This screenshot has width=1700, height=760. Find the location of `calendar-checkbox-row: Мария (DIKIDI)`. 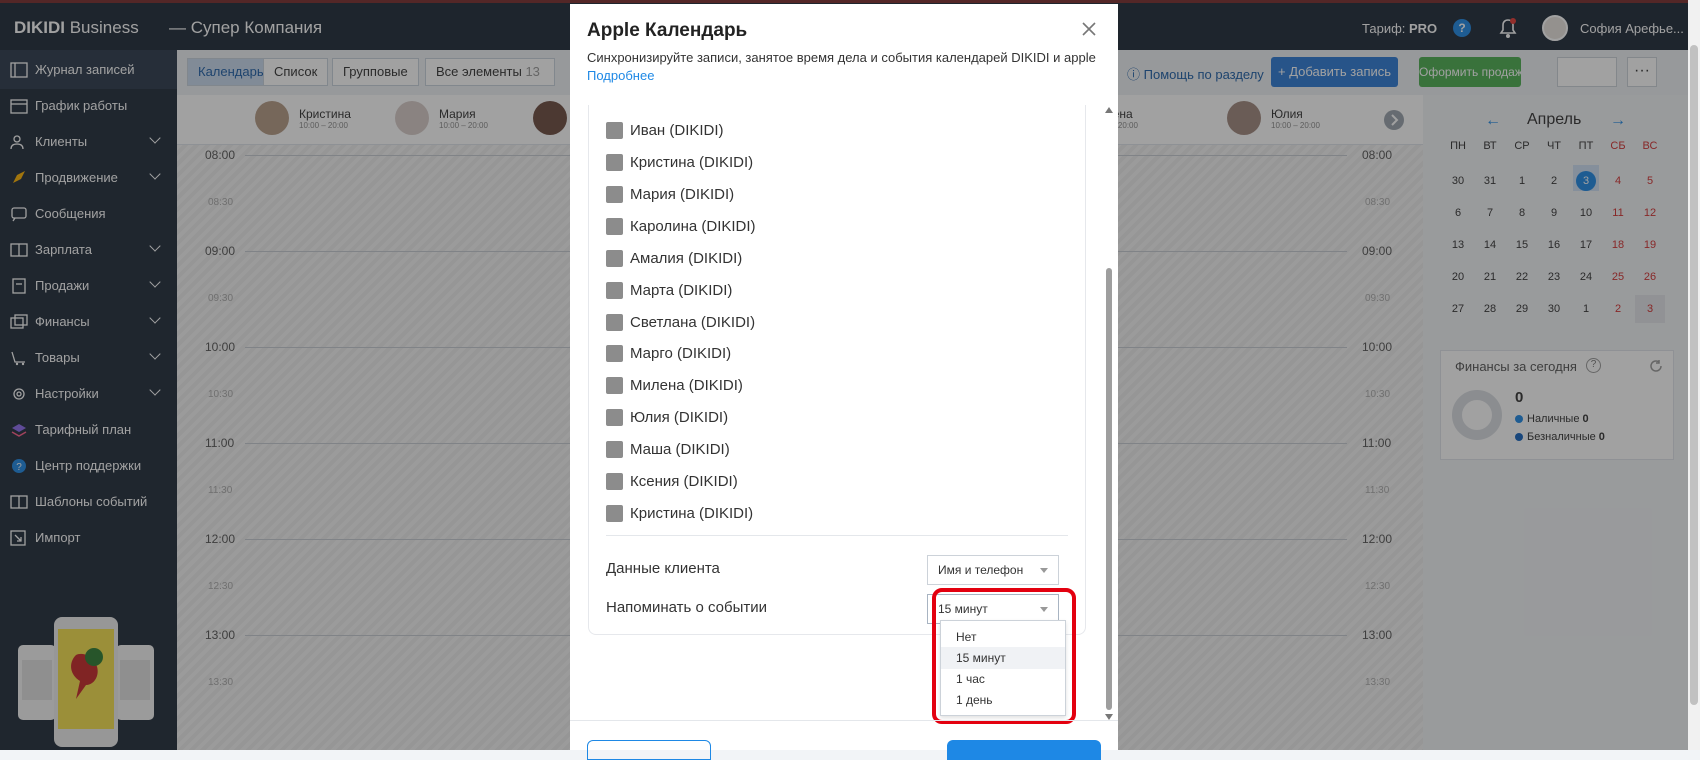

calendar-checkbox-row: Мария (DIKIDI) is located at coordinates (670, 194).